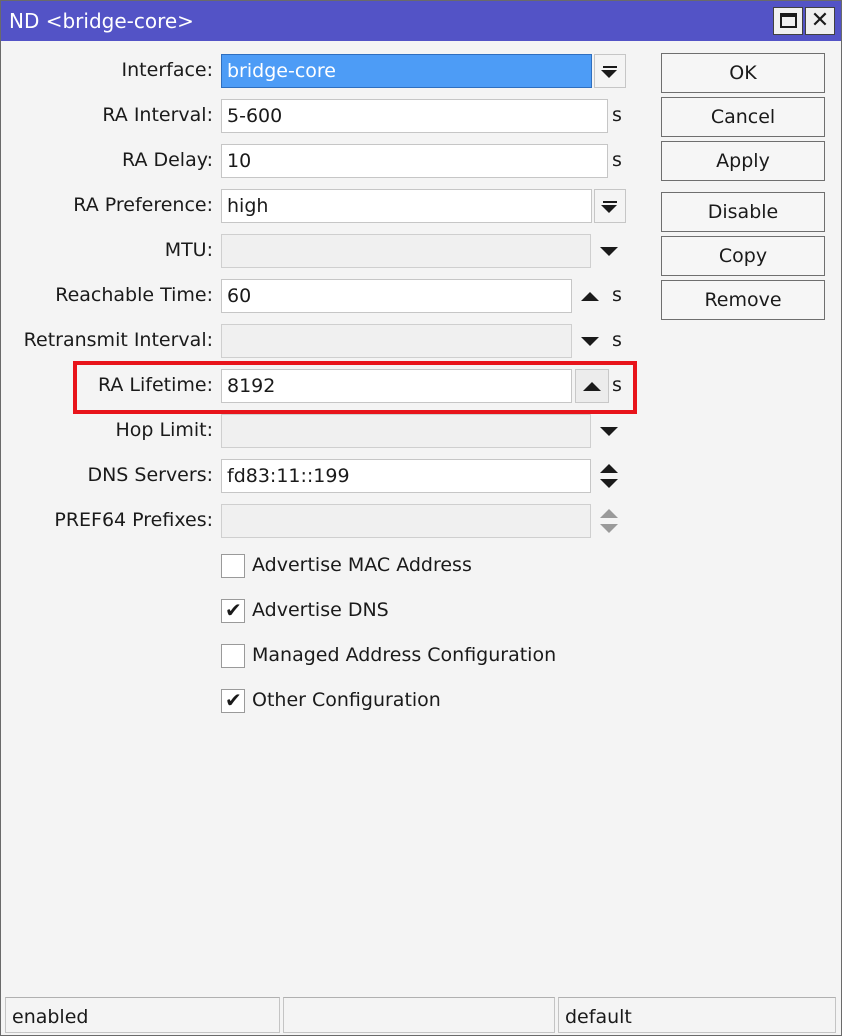  Describe the element at coordinates (610, 521) in the screenshot. I see `pref64-prefixes-add-remove-buttons` at that location.